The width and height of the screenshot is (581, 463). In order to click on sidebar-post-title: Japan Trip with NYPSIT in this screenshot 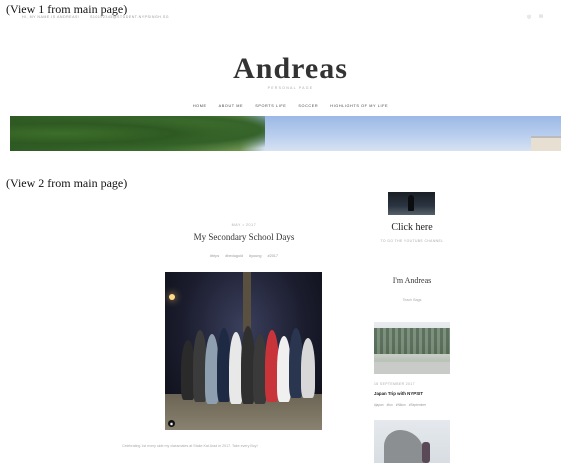, I will do `click(398, 393)`.